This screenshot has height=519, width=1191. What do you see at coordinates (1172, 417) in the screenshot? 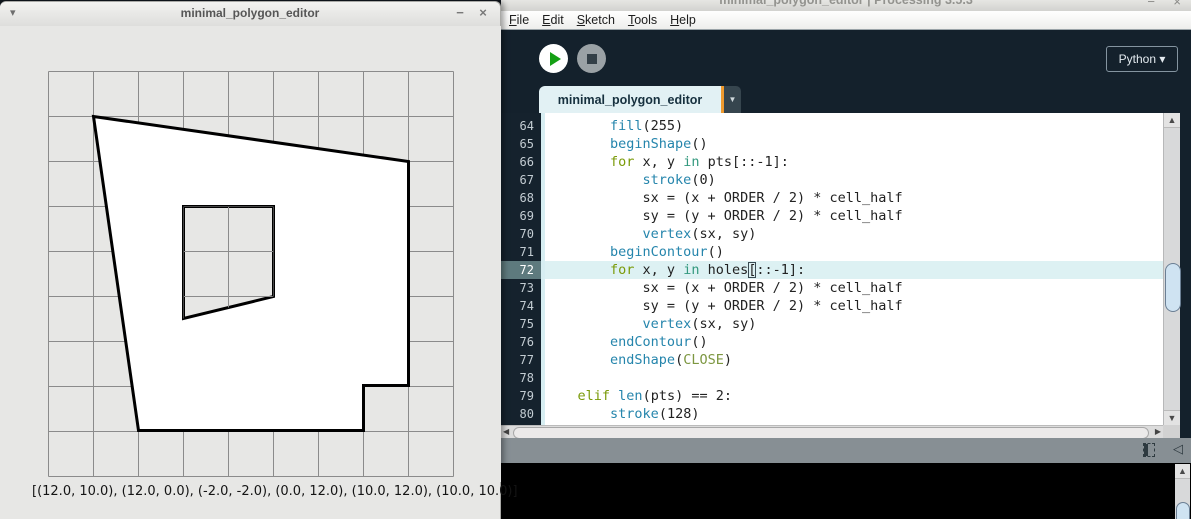
I see `scroll-down-icon: ▼` at bounding box center [1172, 417].